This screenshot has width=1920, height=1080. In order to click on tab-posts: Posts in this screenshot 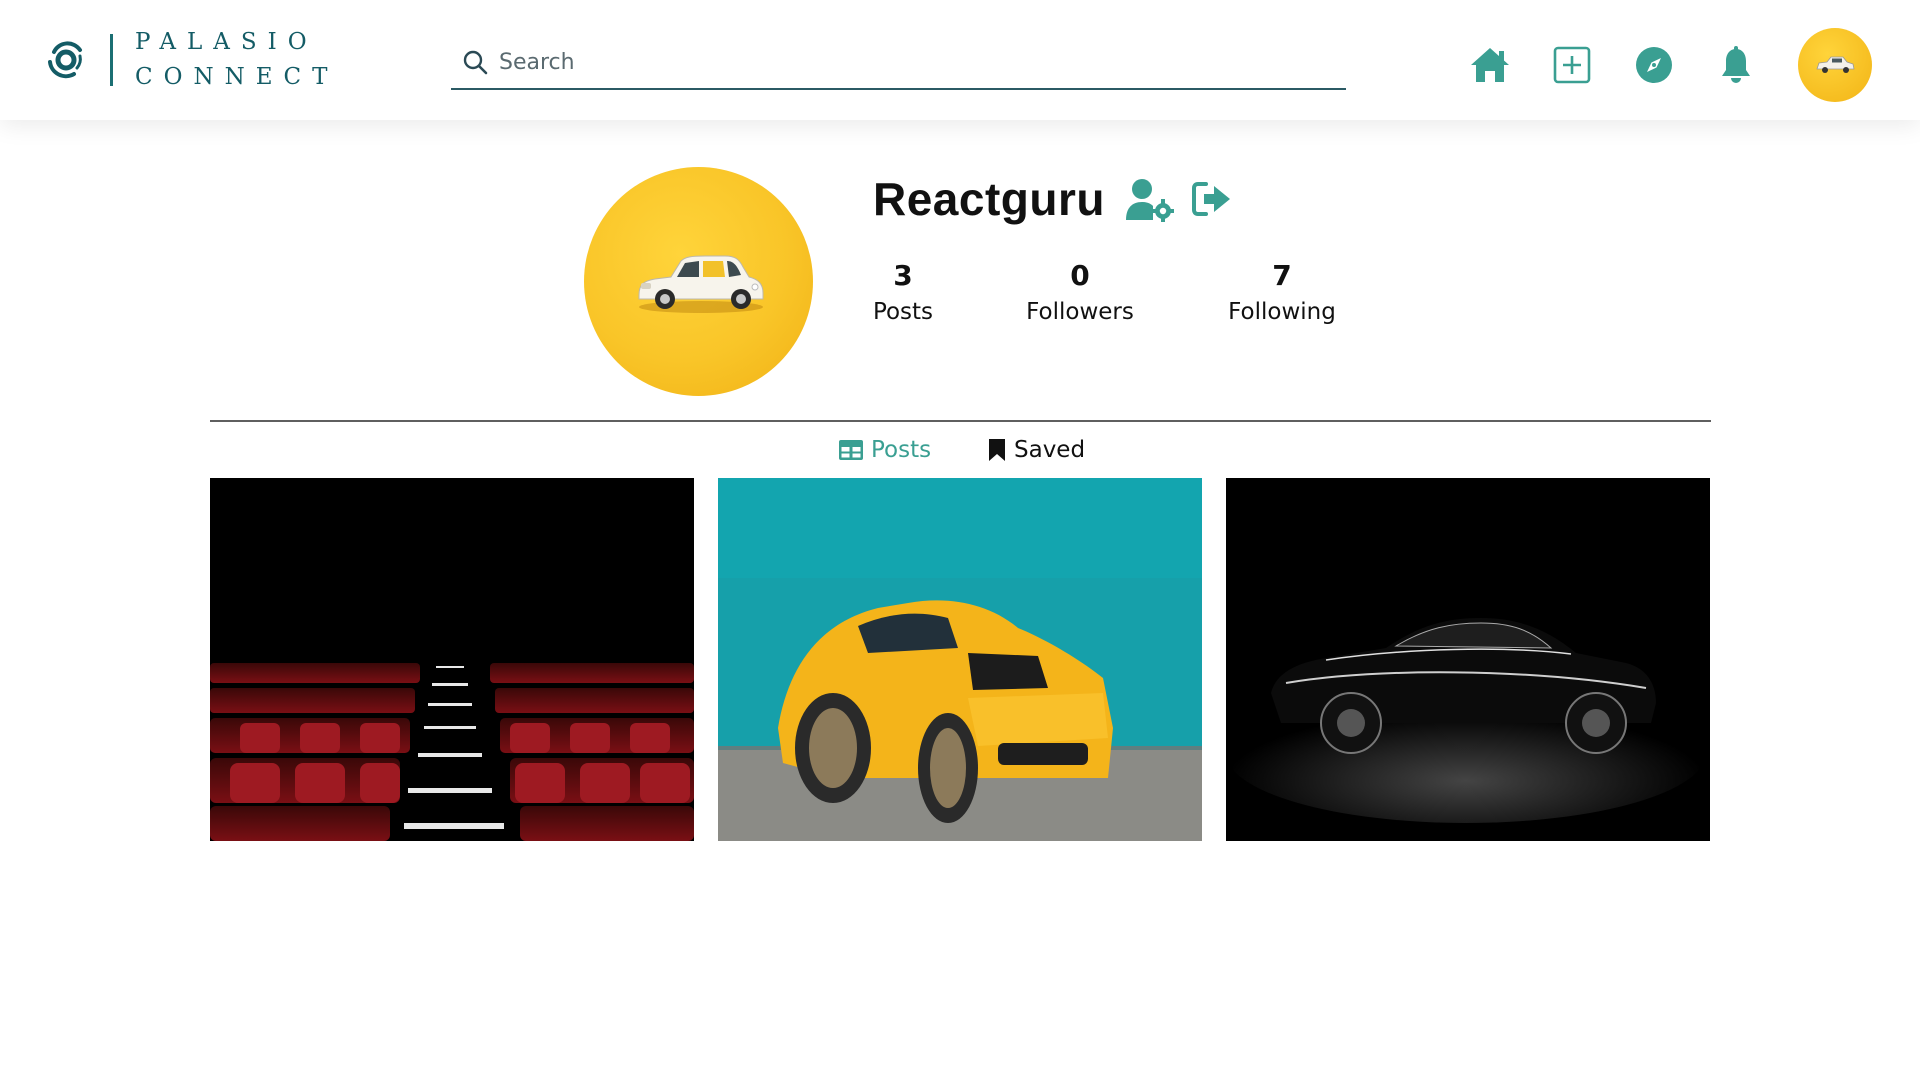, I will do `click(885, 450)`.